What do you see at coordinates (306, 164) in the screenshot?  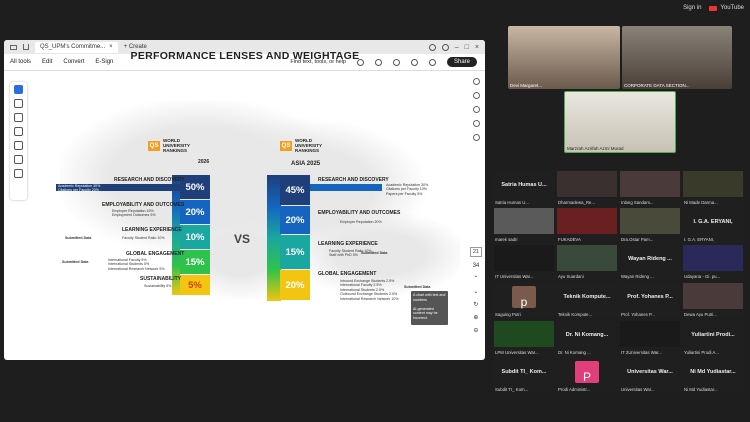 I see `qs-right-year: ASIA 2025` at bounding box center [306, 164].